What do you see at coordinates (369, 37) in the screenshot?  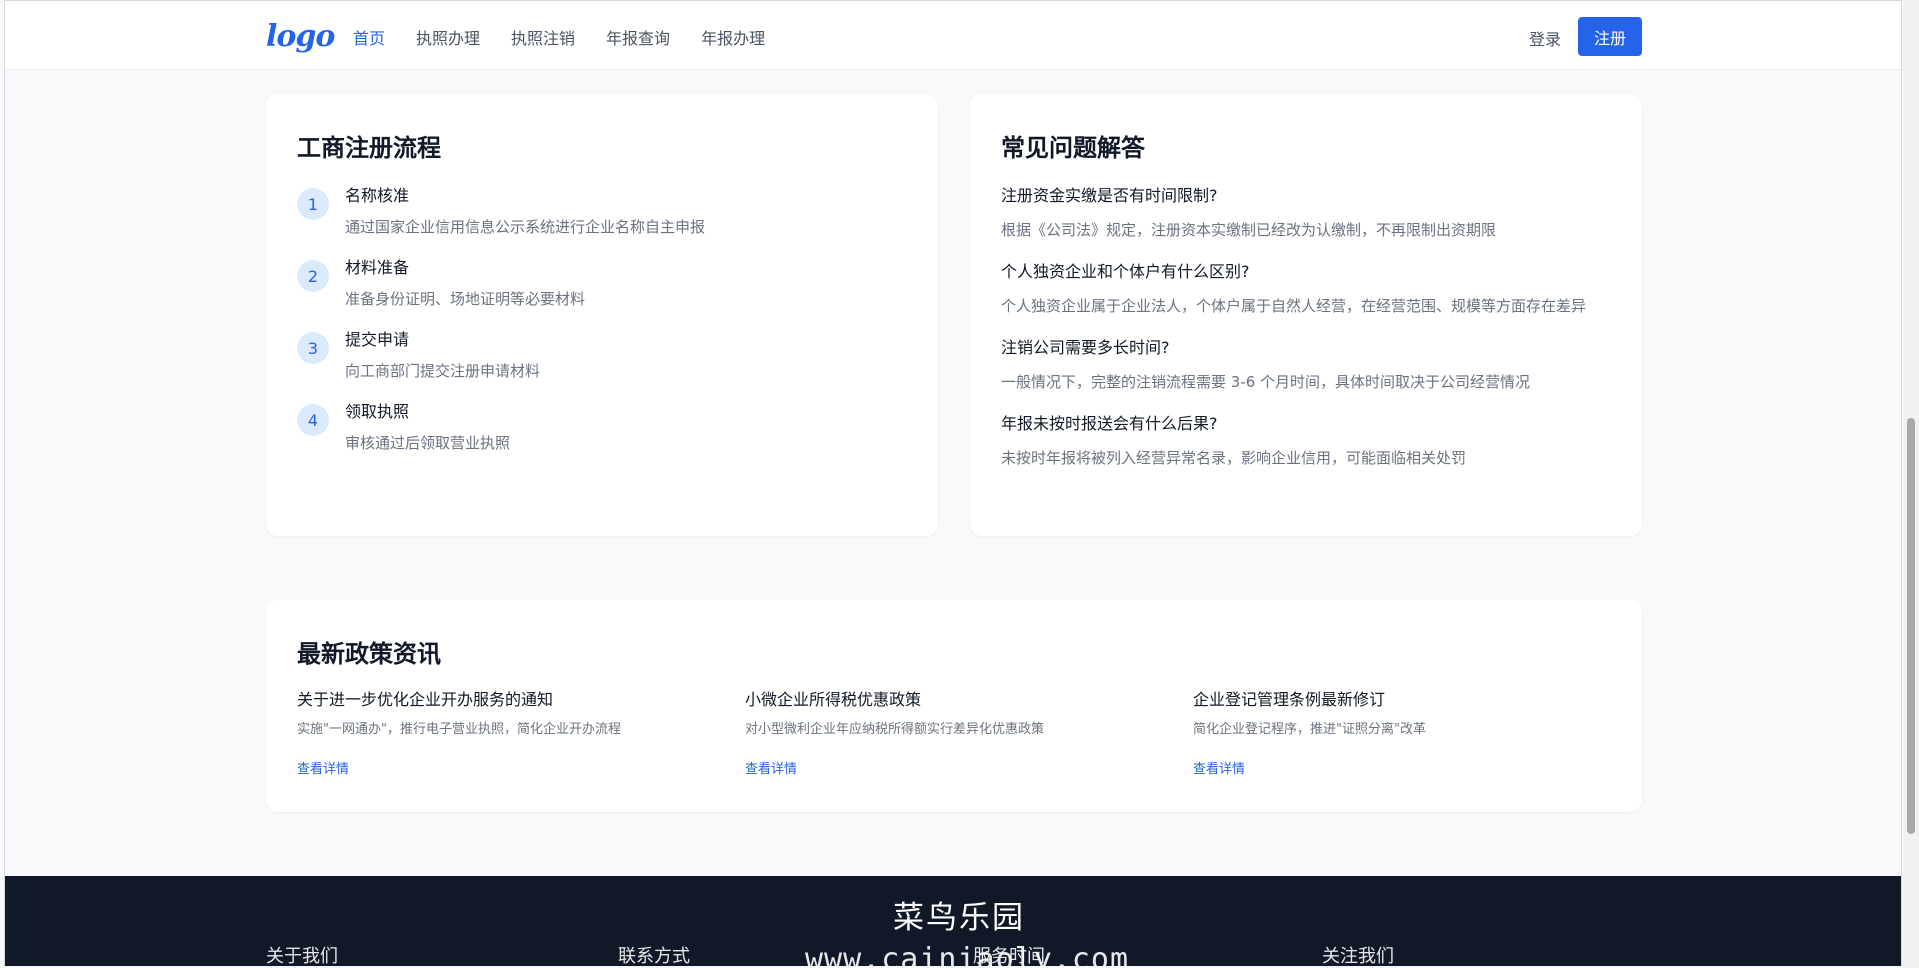 I see `nav-home: 首页` at bounding box center [369, 37].